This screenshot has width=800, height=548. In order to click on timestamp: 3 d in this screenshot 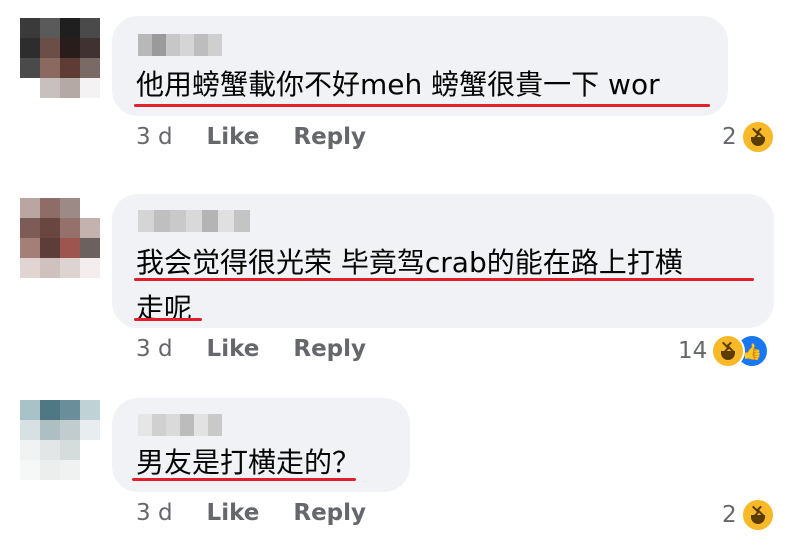, I will do `click(154, 513)`.